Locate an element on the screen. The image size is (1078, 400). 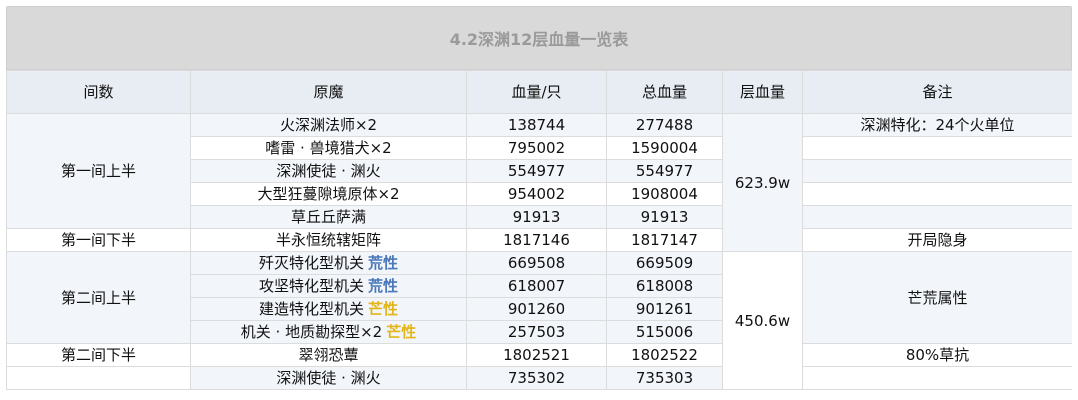
table-header-row: 间数 原魔 血量/只 总血量 层血量 备注 is located at coordinates (539, 92).